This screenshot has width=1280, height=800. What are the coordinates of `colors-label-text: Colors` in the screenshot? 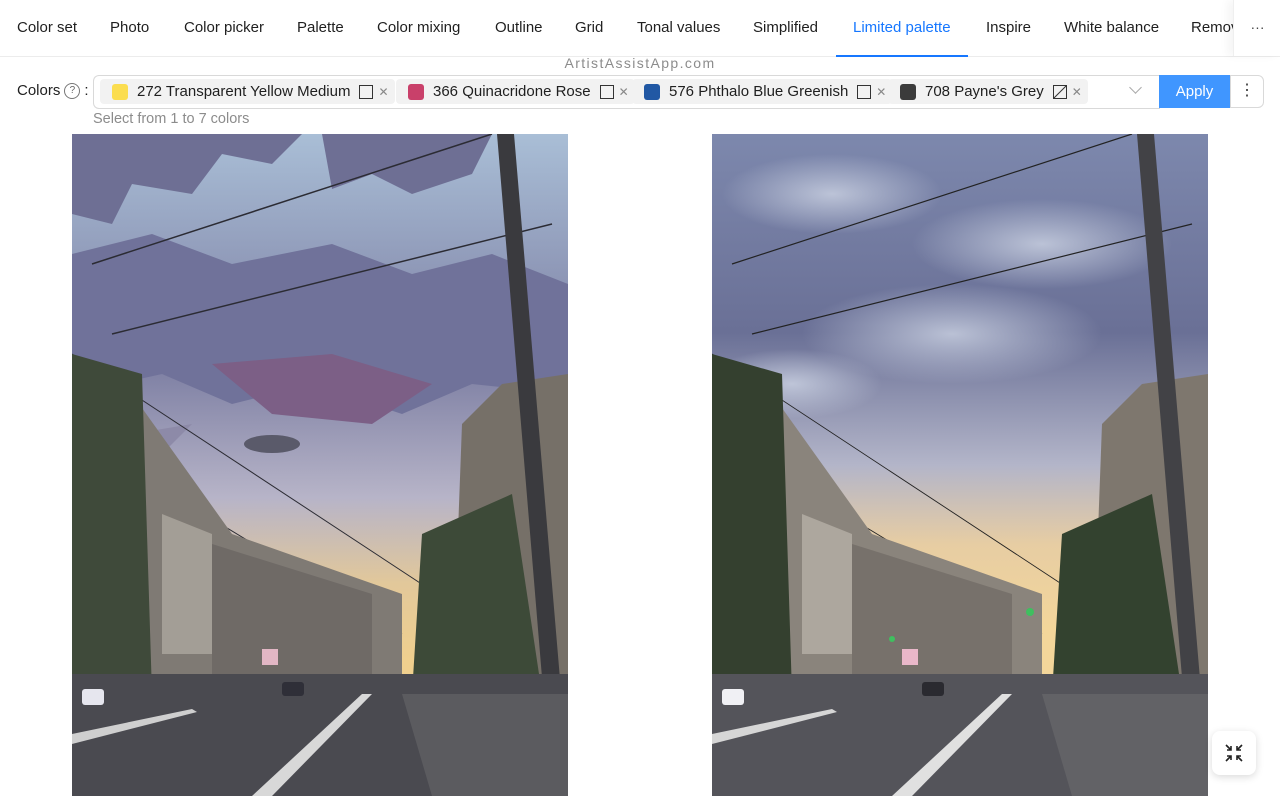 It's located at (39, 90).